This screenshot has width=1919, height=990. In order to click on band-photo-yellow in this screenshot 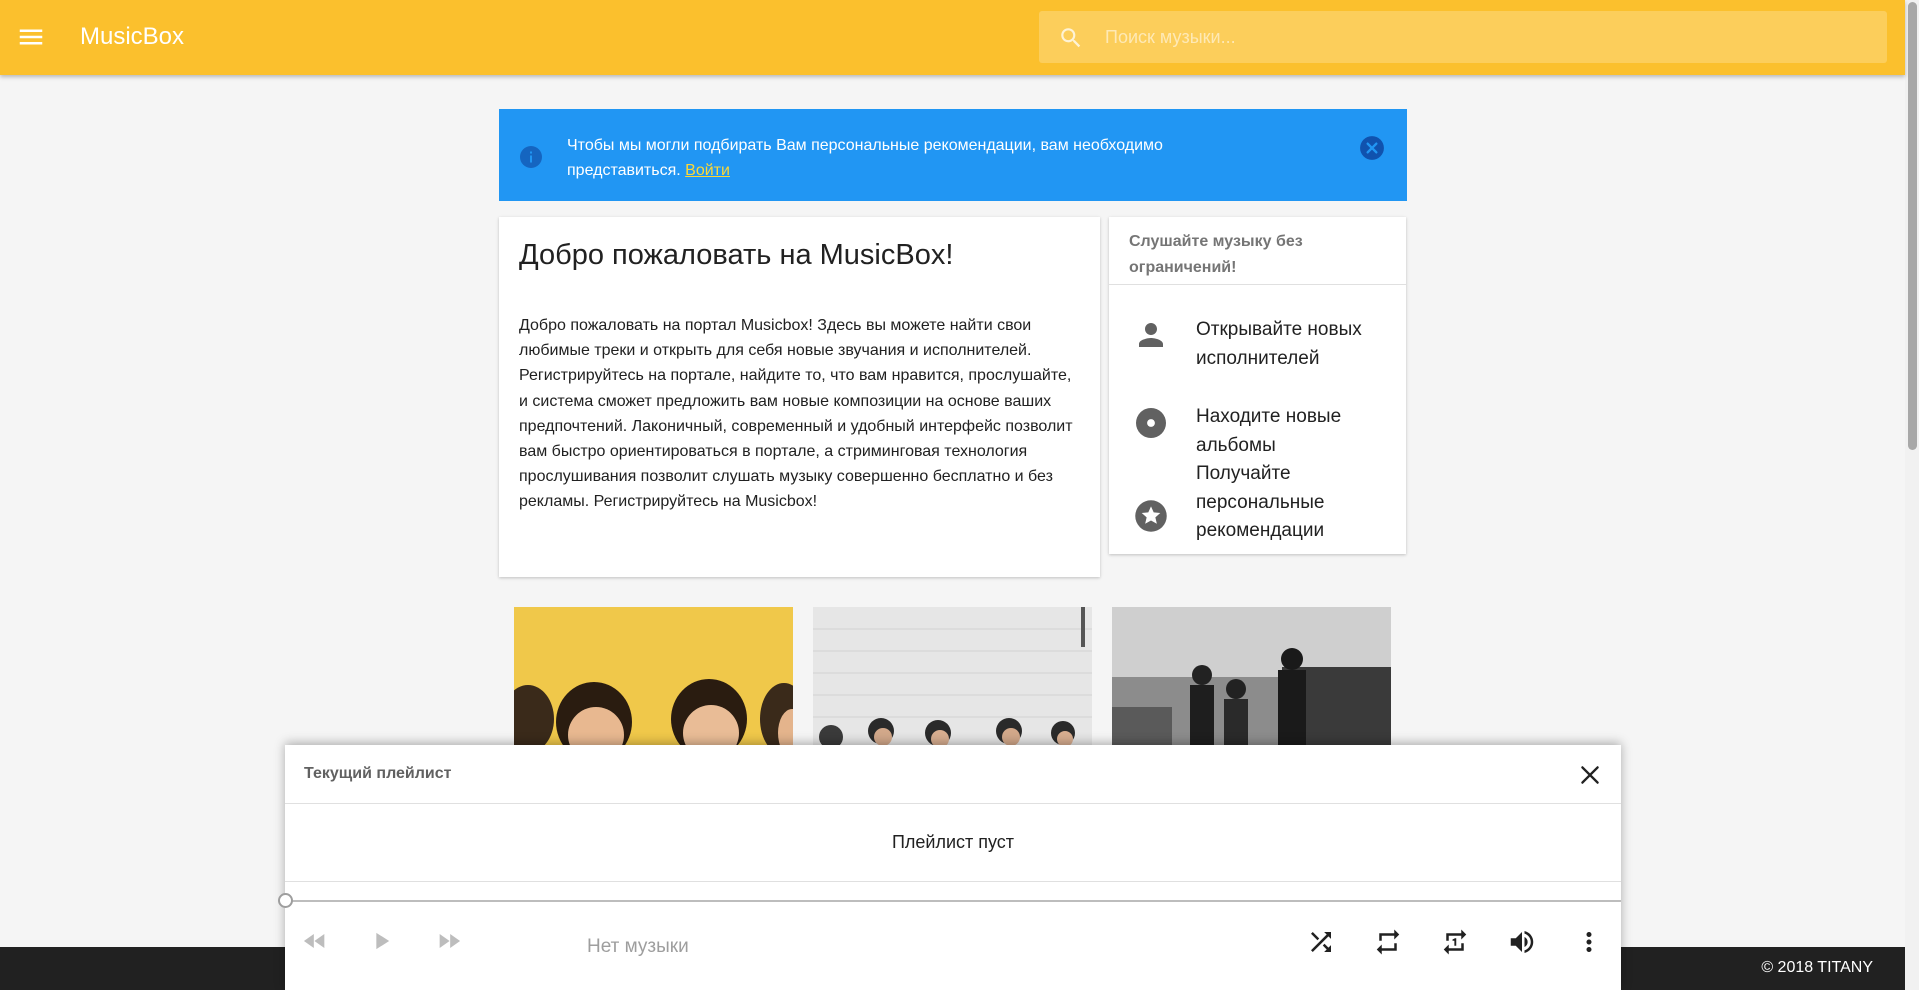, I will do `click(653, 677)`.